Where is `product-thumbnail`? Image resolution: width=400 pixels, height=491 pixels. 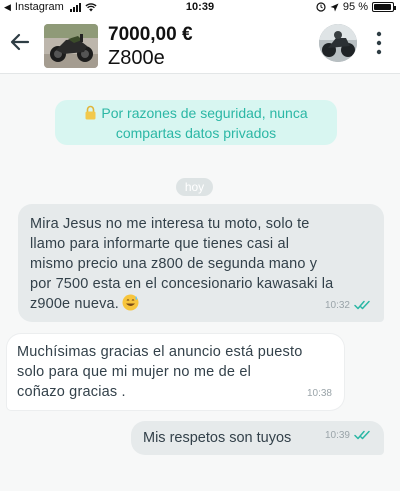 product-thumbnail is located at coordinates (71, 46).